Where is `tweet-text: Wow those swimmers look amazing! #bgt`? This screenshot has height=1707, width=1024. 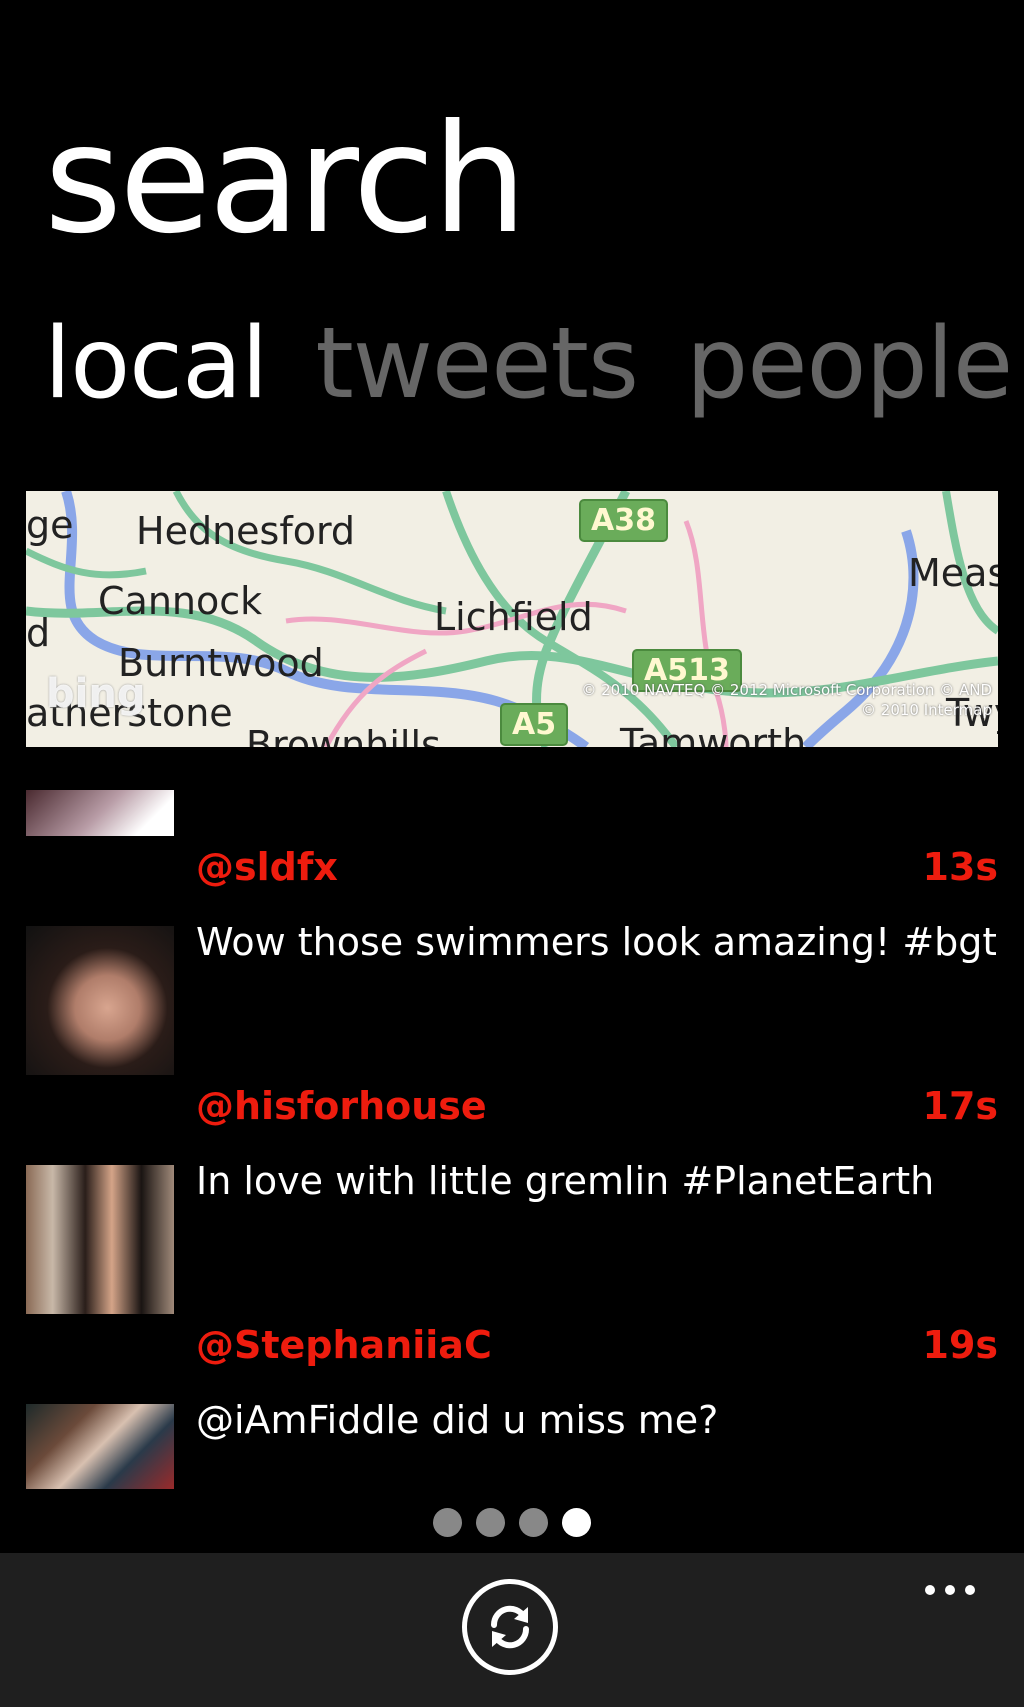 tweet-text: Wow those swimmers look amazing! #bgt is located at coordinates (596, 942).